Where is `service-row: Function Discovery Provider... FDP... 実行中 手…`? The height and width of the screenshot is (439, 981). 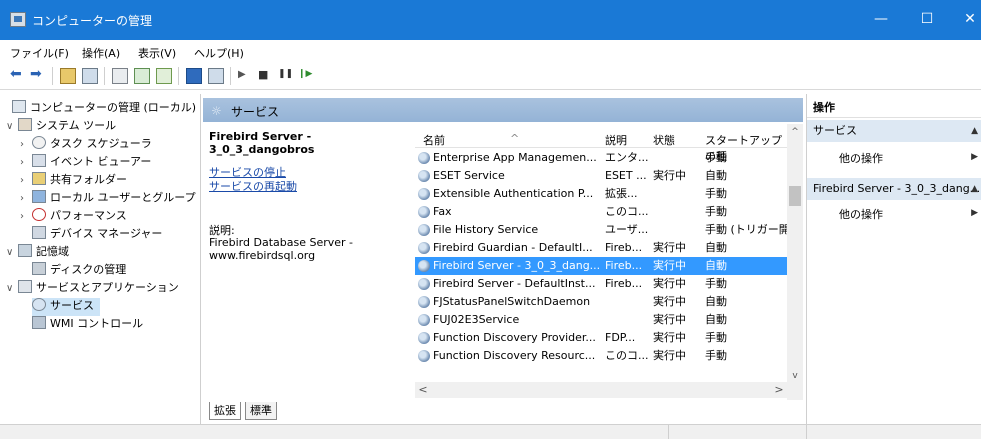 service-row: Function Discovery Provider... FDP... 実行中 手… is located at coordinates (601, 338).